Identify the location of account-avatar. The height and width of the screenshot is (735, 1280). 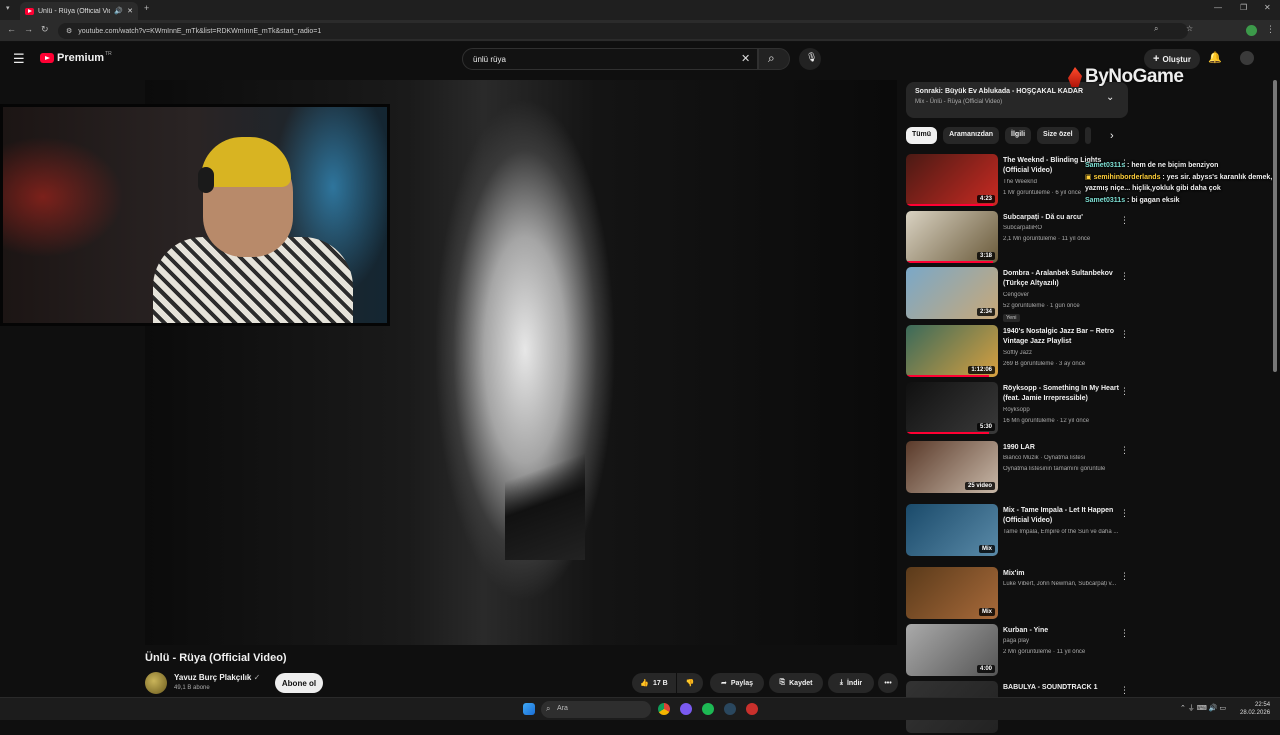
(1247, 58).